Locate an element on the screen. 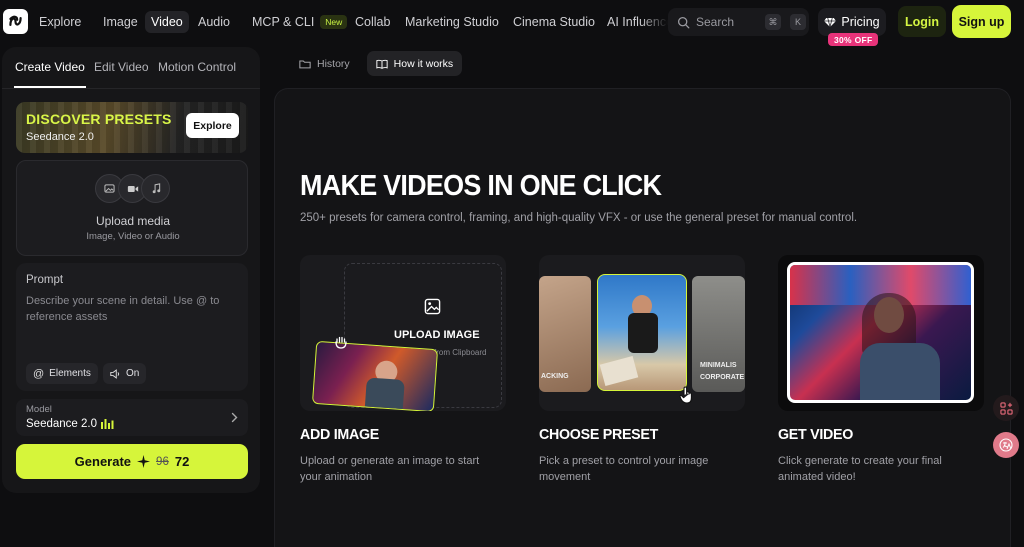 This screenshot has width=1024, height=547. banner-subtitle: Seedance 2.0 is located at coordinates (60, 137).